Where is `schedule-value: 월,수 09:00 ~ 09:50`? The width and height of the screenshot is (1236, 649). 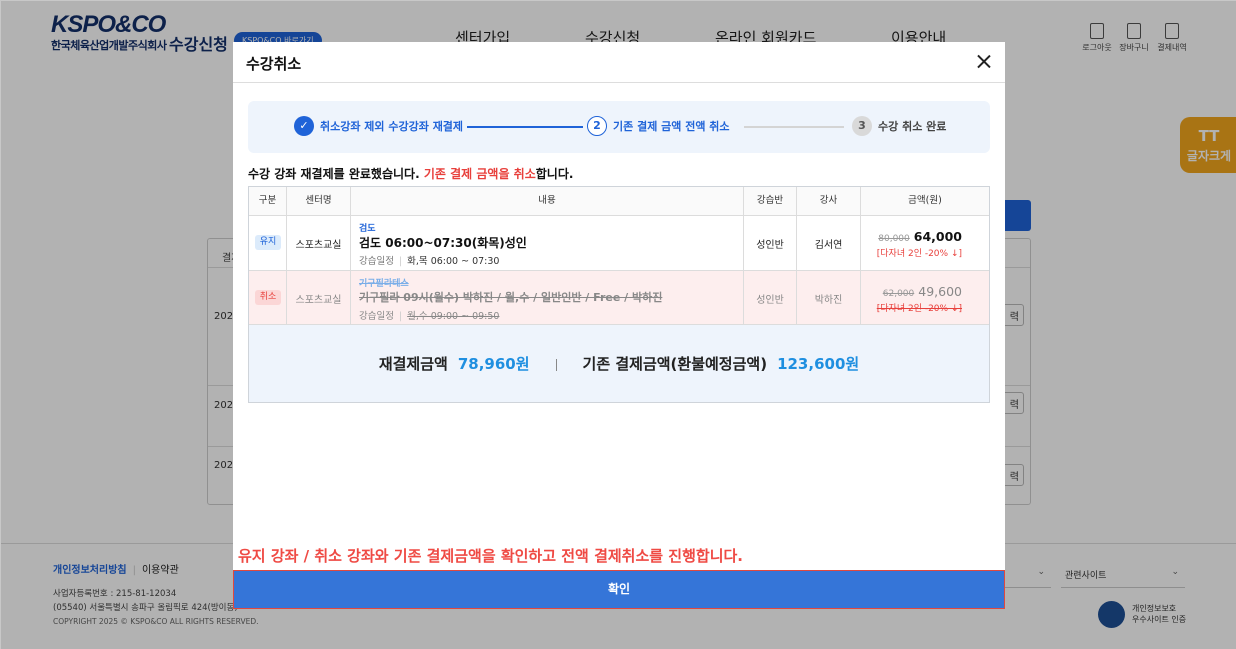
schedule-value: 월,수 09:00 ~ 09:50 is located at coordinates (453, 316).